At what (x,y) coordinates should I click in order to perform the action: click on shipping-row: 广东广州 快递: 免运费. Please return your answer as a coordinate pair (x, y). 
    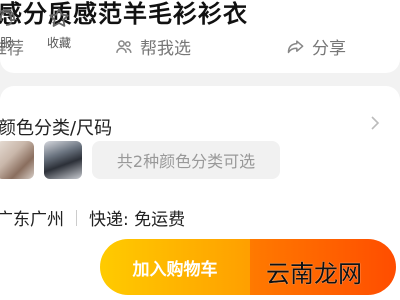
    Looking at the image, I should click on (92, 217).